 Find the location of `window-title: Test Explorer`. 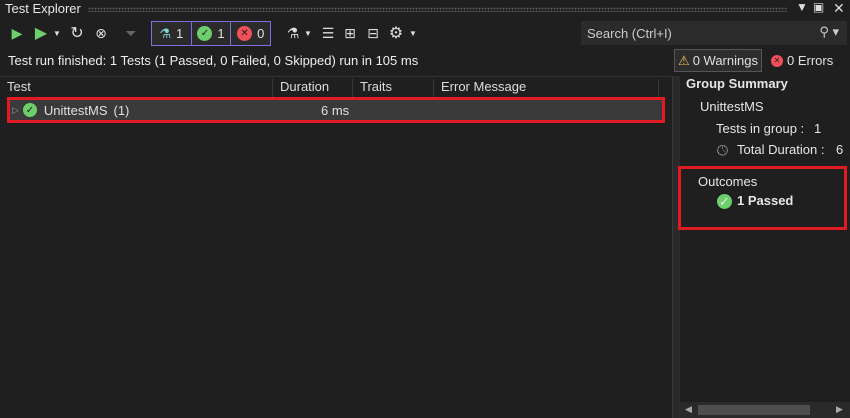

window-title: Test Explorer is located at coordinates (43, 8).